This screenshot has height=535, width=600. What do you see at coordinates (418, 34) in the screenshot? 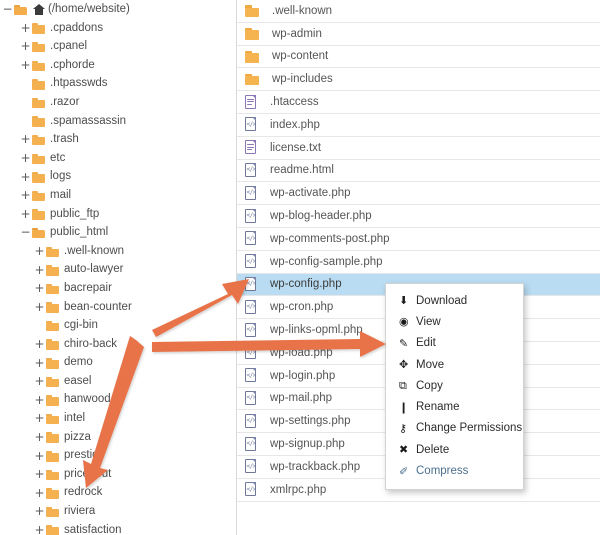
I see `file-row: wp-admin` at bounding box center [418, 34].